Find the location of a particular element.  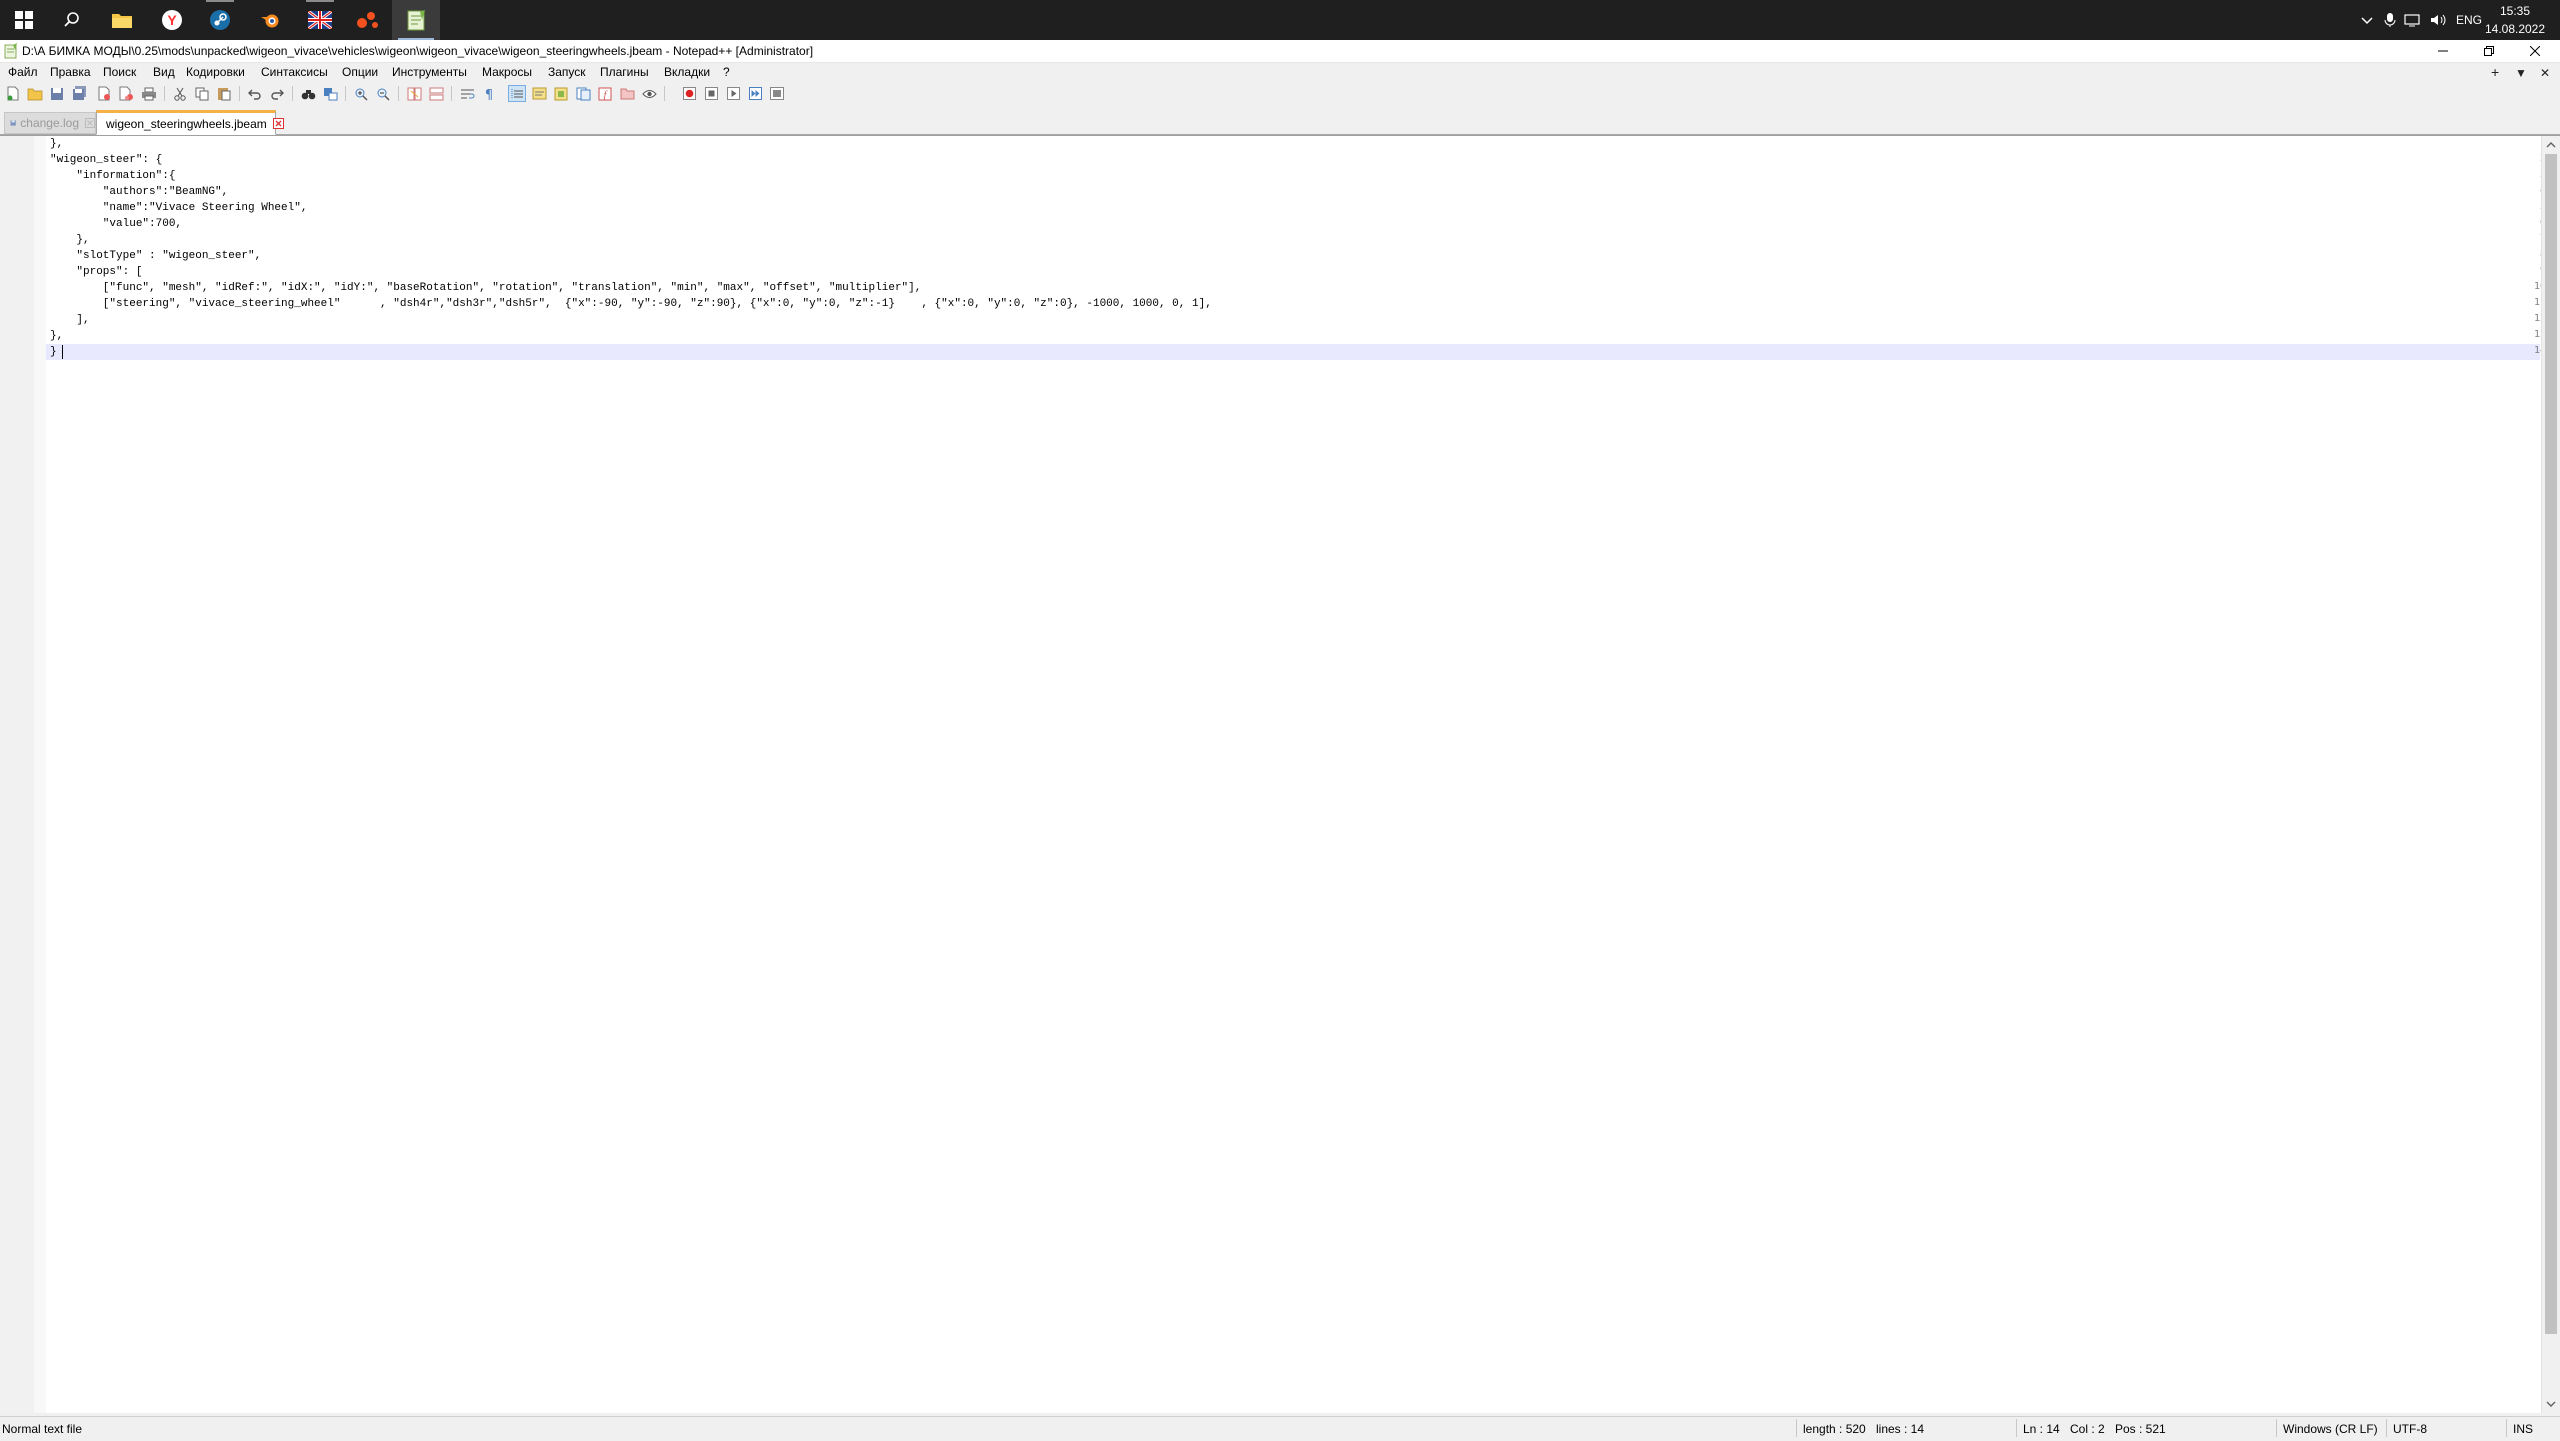

zoom-out-button is located at coordinates (383, 93).